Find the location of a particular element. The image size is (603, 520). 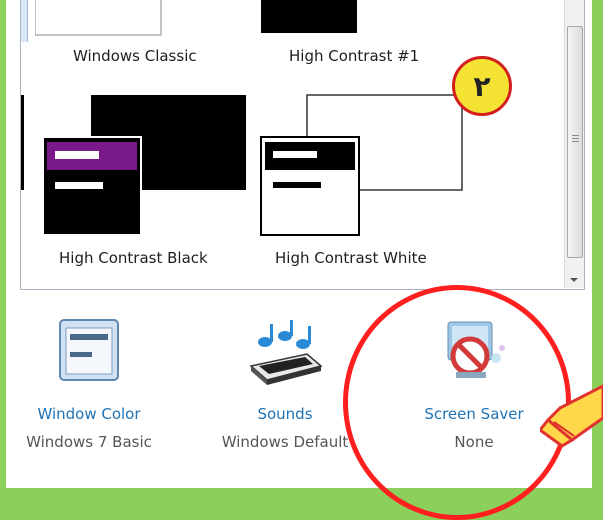

highlighter-pen-icon is located at coordinates (571, 416).